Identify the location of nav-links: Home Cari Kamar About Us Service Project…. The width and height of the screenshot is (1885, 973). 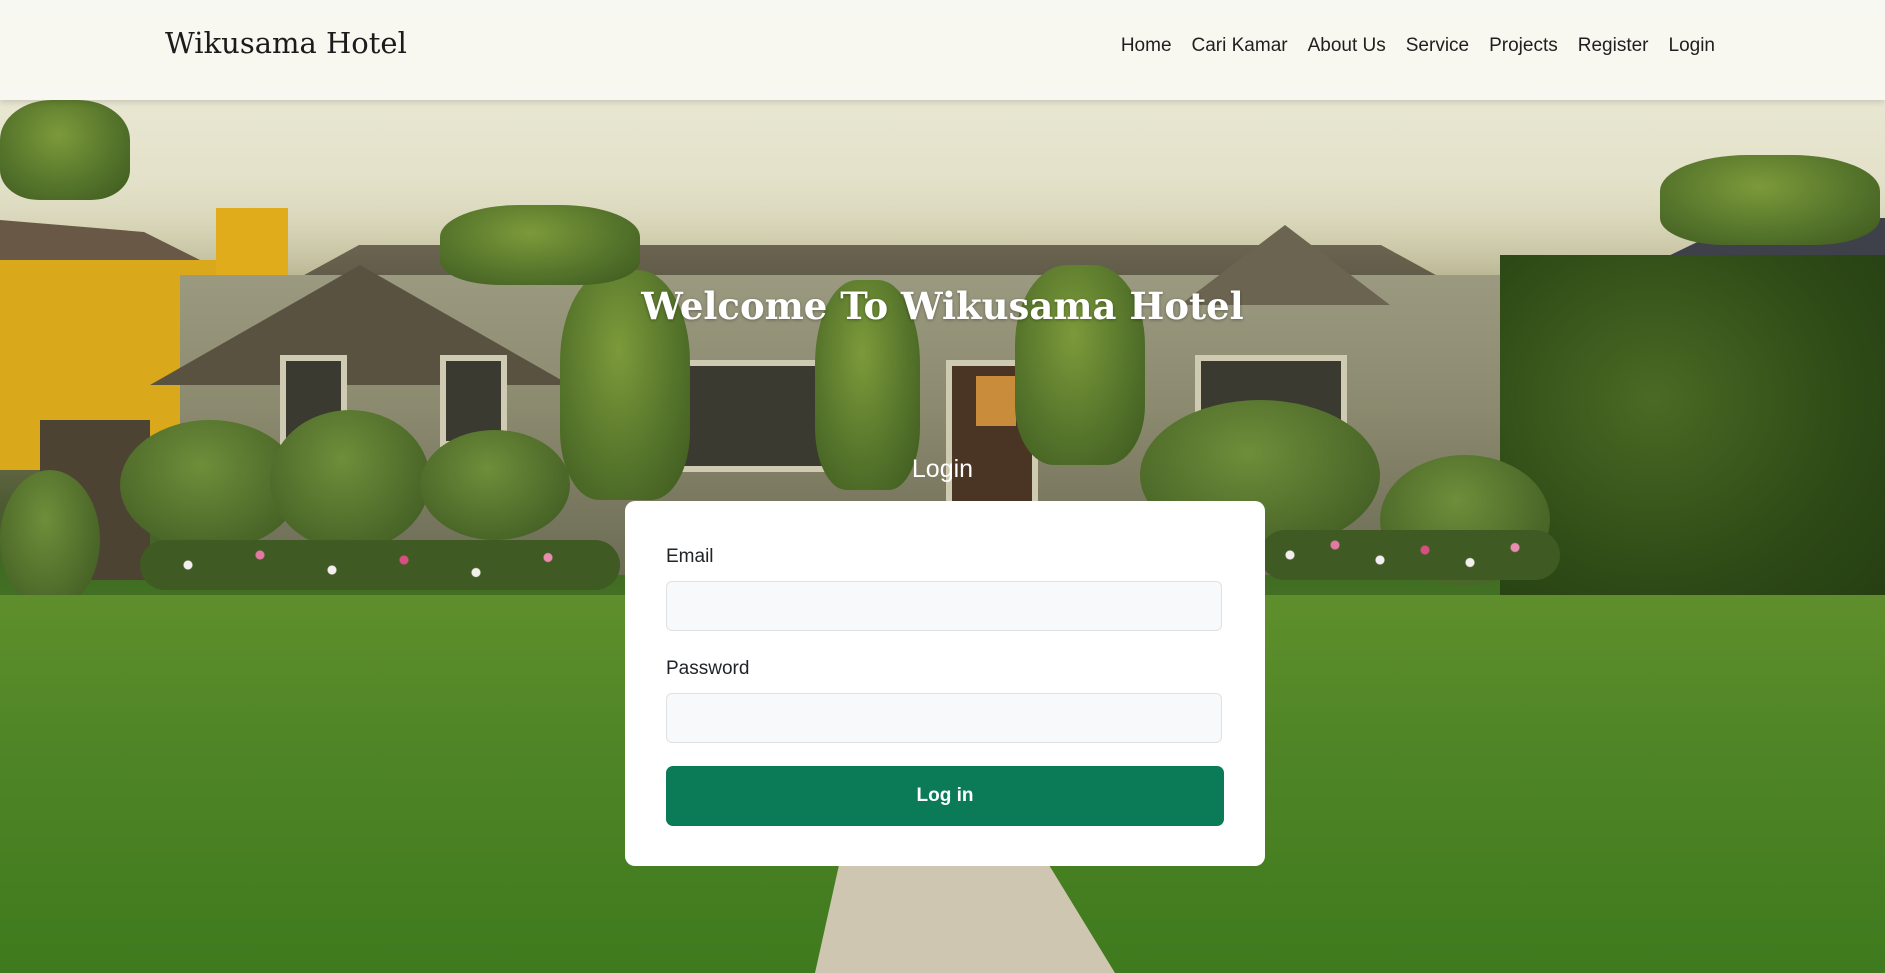
(1413, 46).